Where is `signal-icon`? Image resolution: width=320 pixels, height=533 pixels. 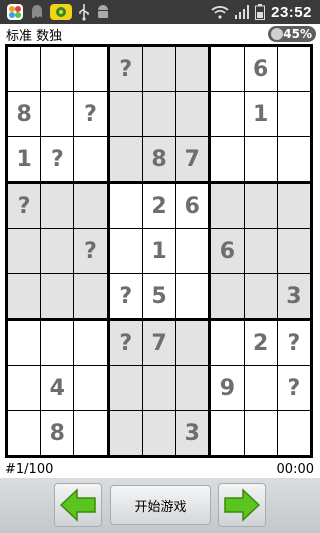
signal-icon is located at coordinates (242, 12).